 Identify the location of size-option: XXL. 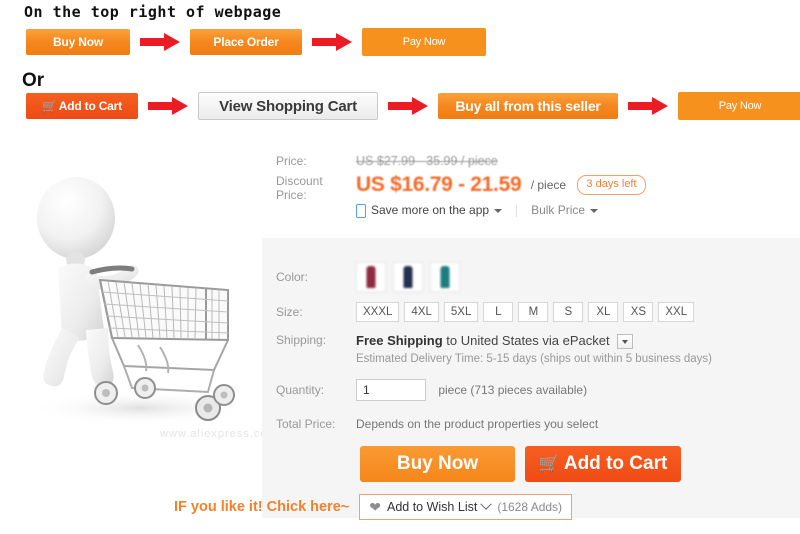
(676, 312).